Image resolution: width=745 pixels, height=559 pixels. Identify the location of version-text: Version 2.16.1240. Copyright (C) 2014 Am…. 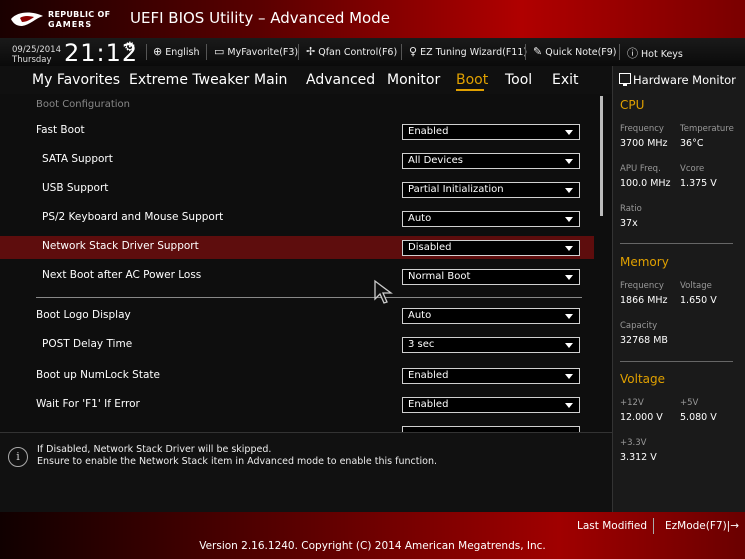
(372, 546).